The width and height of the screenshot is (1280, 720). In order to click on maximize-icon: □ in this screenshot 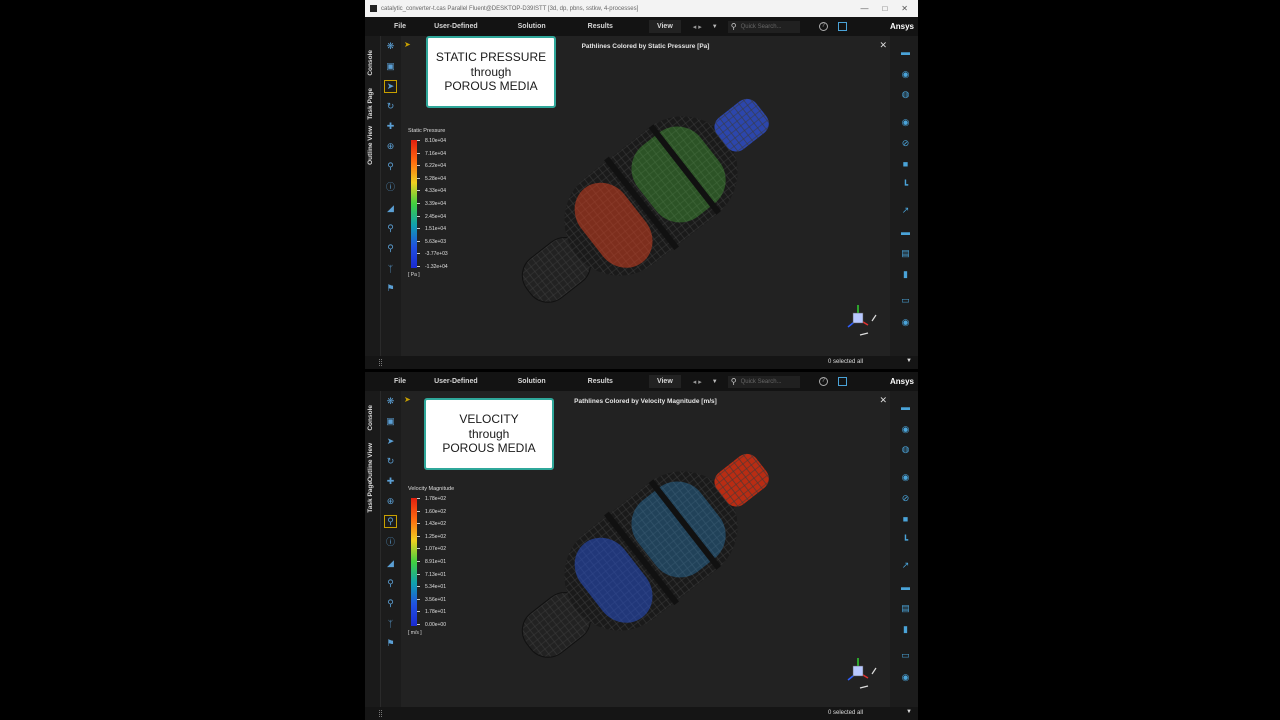, I will do `click(884, 8)`.